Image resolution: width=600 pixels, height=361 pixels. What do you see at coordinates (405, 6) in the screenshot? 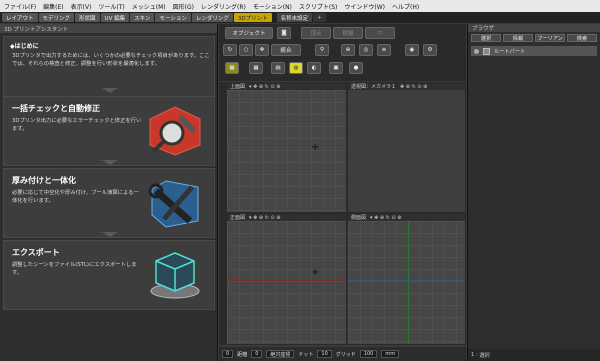
I see `menu-help: ヘルプ(H)` at bounding box center [405, 6].